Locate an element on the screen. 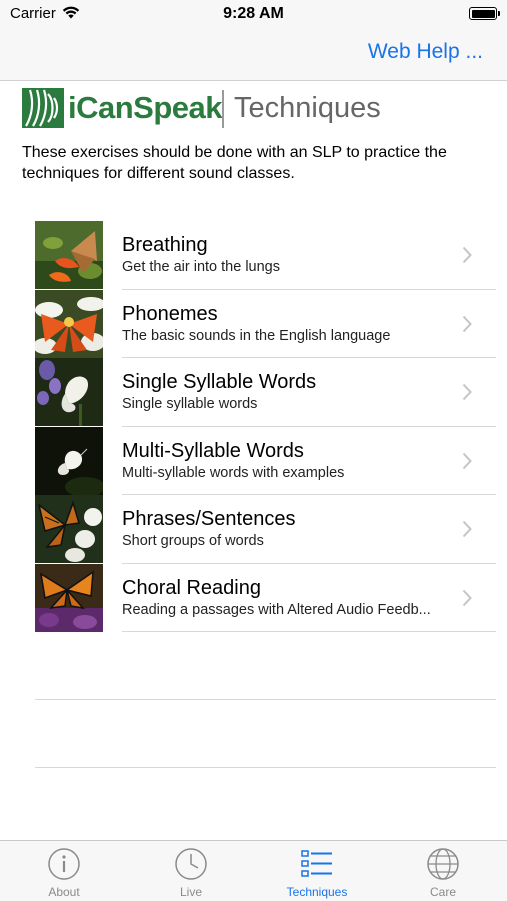  logo-subtitle: Techniques is located at coordinates (307, 108).